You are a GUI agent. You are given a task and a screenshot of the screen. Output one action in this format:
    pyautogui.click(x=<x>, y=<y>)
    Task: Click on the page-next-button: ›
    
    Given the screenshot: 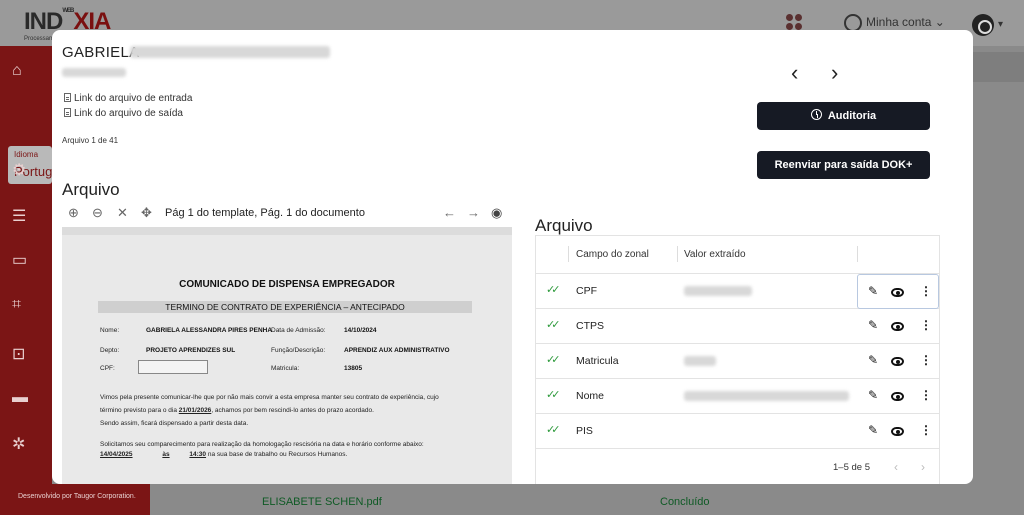 What is the action you would take?
    pyautogui.click(x=923, y=467)
    